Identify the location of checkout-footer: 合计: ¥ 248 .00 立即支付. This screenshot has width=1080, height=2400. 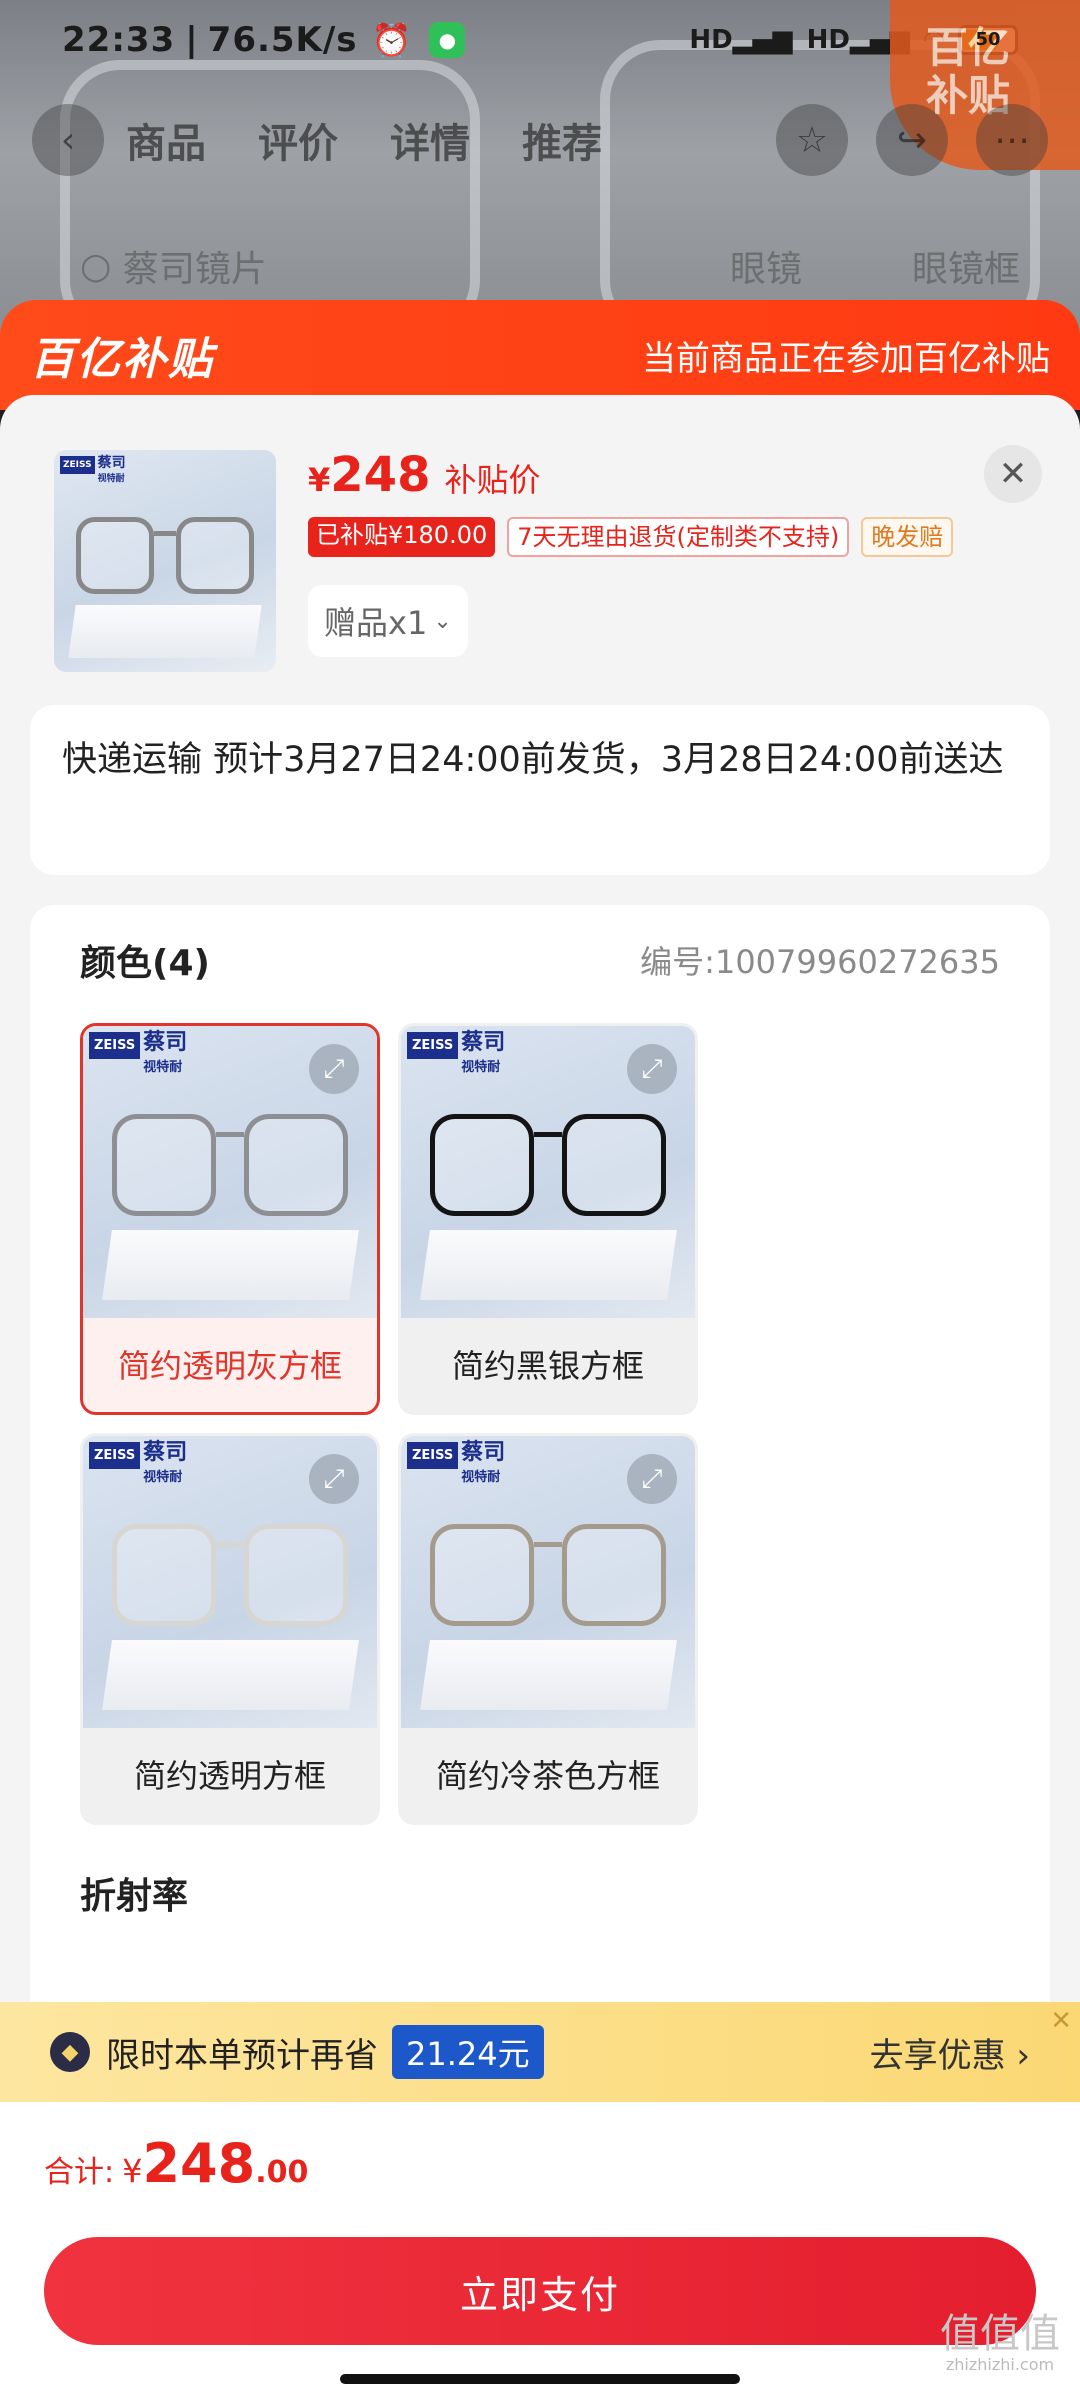
(540, 2251).